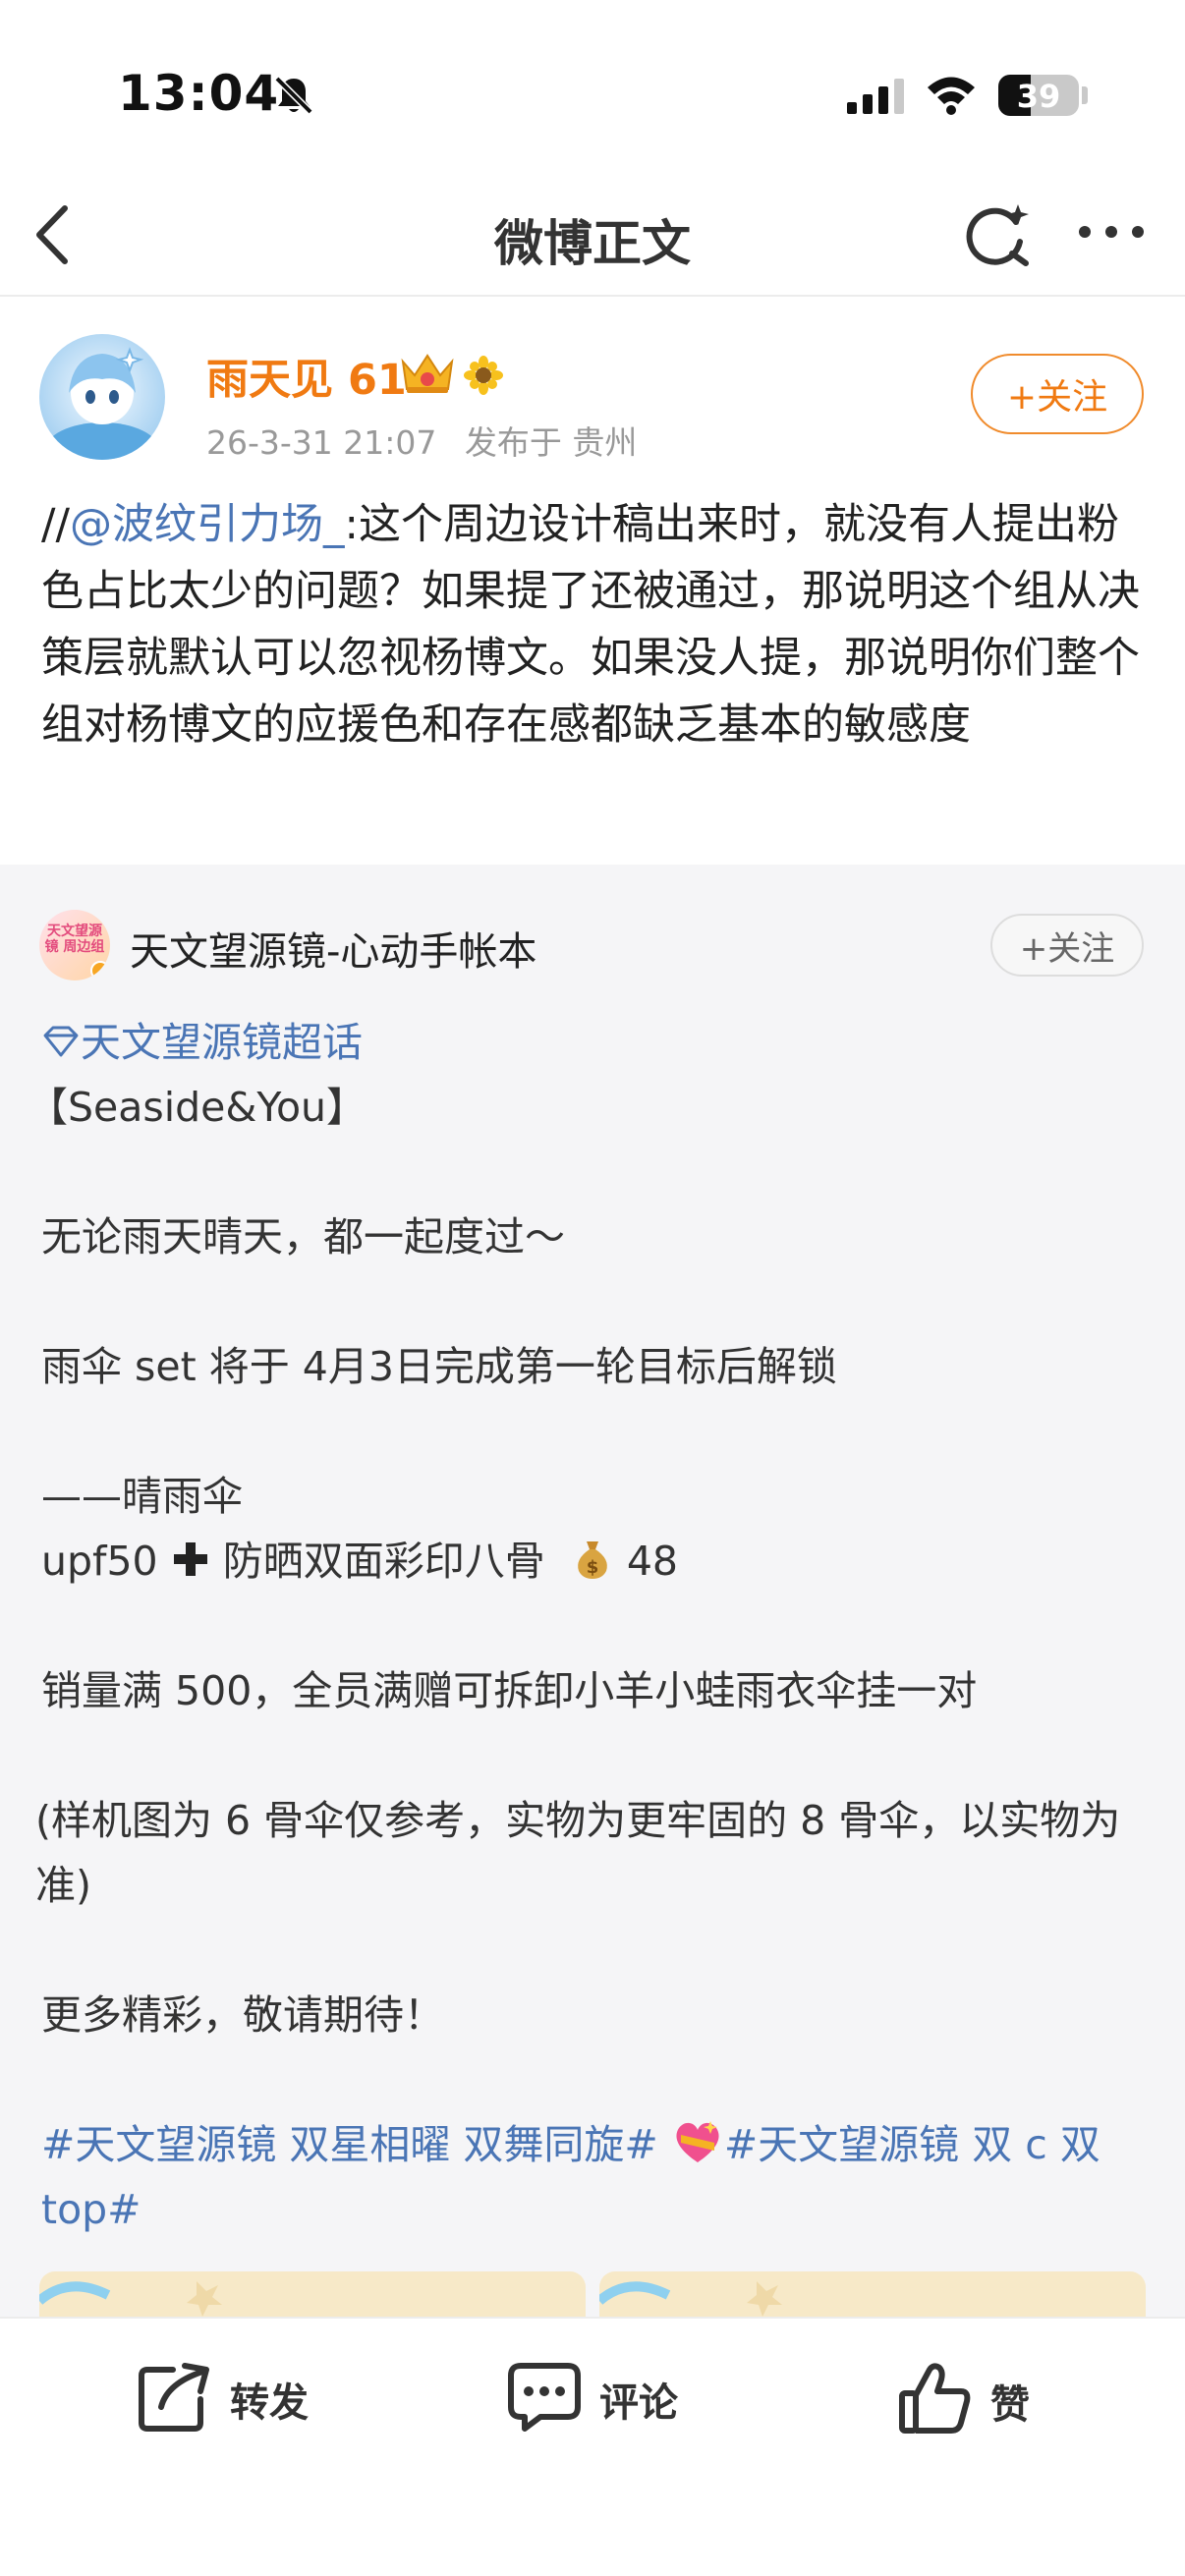 Image resolution: width=1185 pixels, height=2576 pixels. I want to click on post-line: 更多精彩，敬请期待！, so click(243, 2015).